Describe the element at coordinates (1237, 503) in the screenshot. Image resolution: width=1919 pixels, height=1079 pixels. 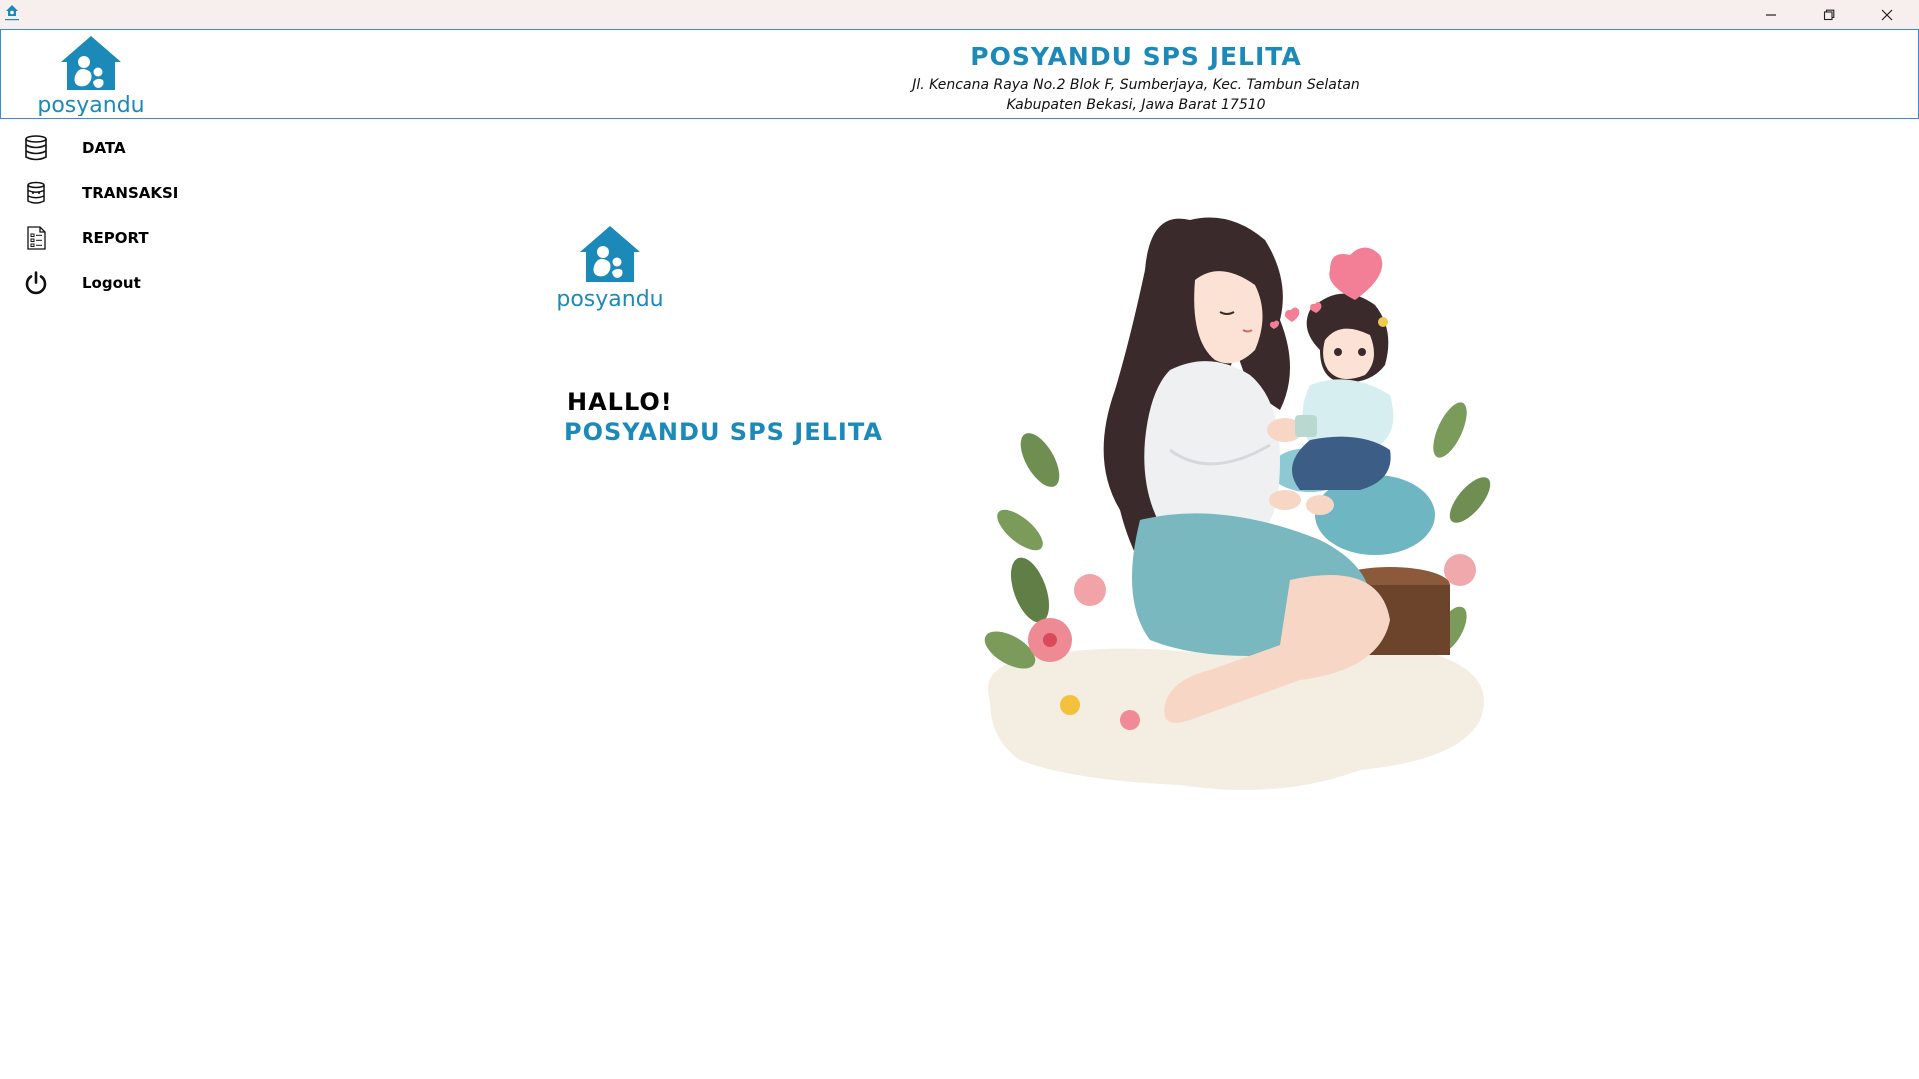
I see `mother-child-illustration` at that location.